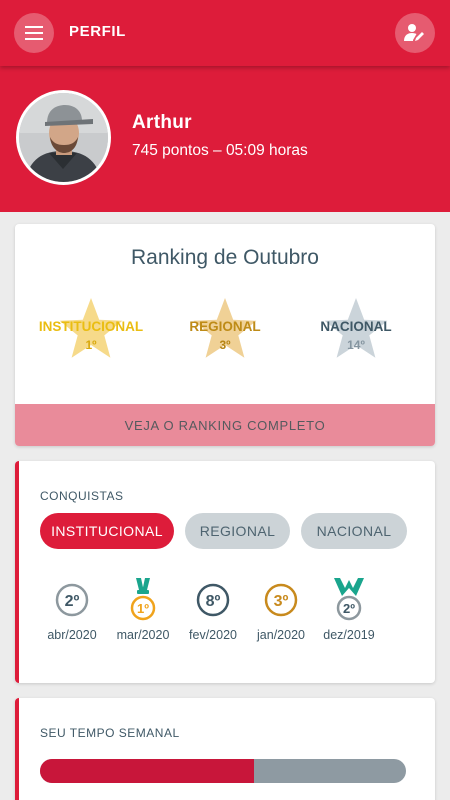 The image size is (450, 800). I want to click on user-points-hours: 745 pontos – 05:09 horas, so click(220, 150).